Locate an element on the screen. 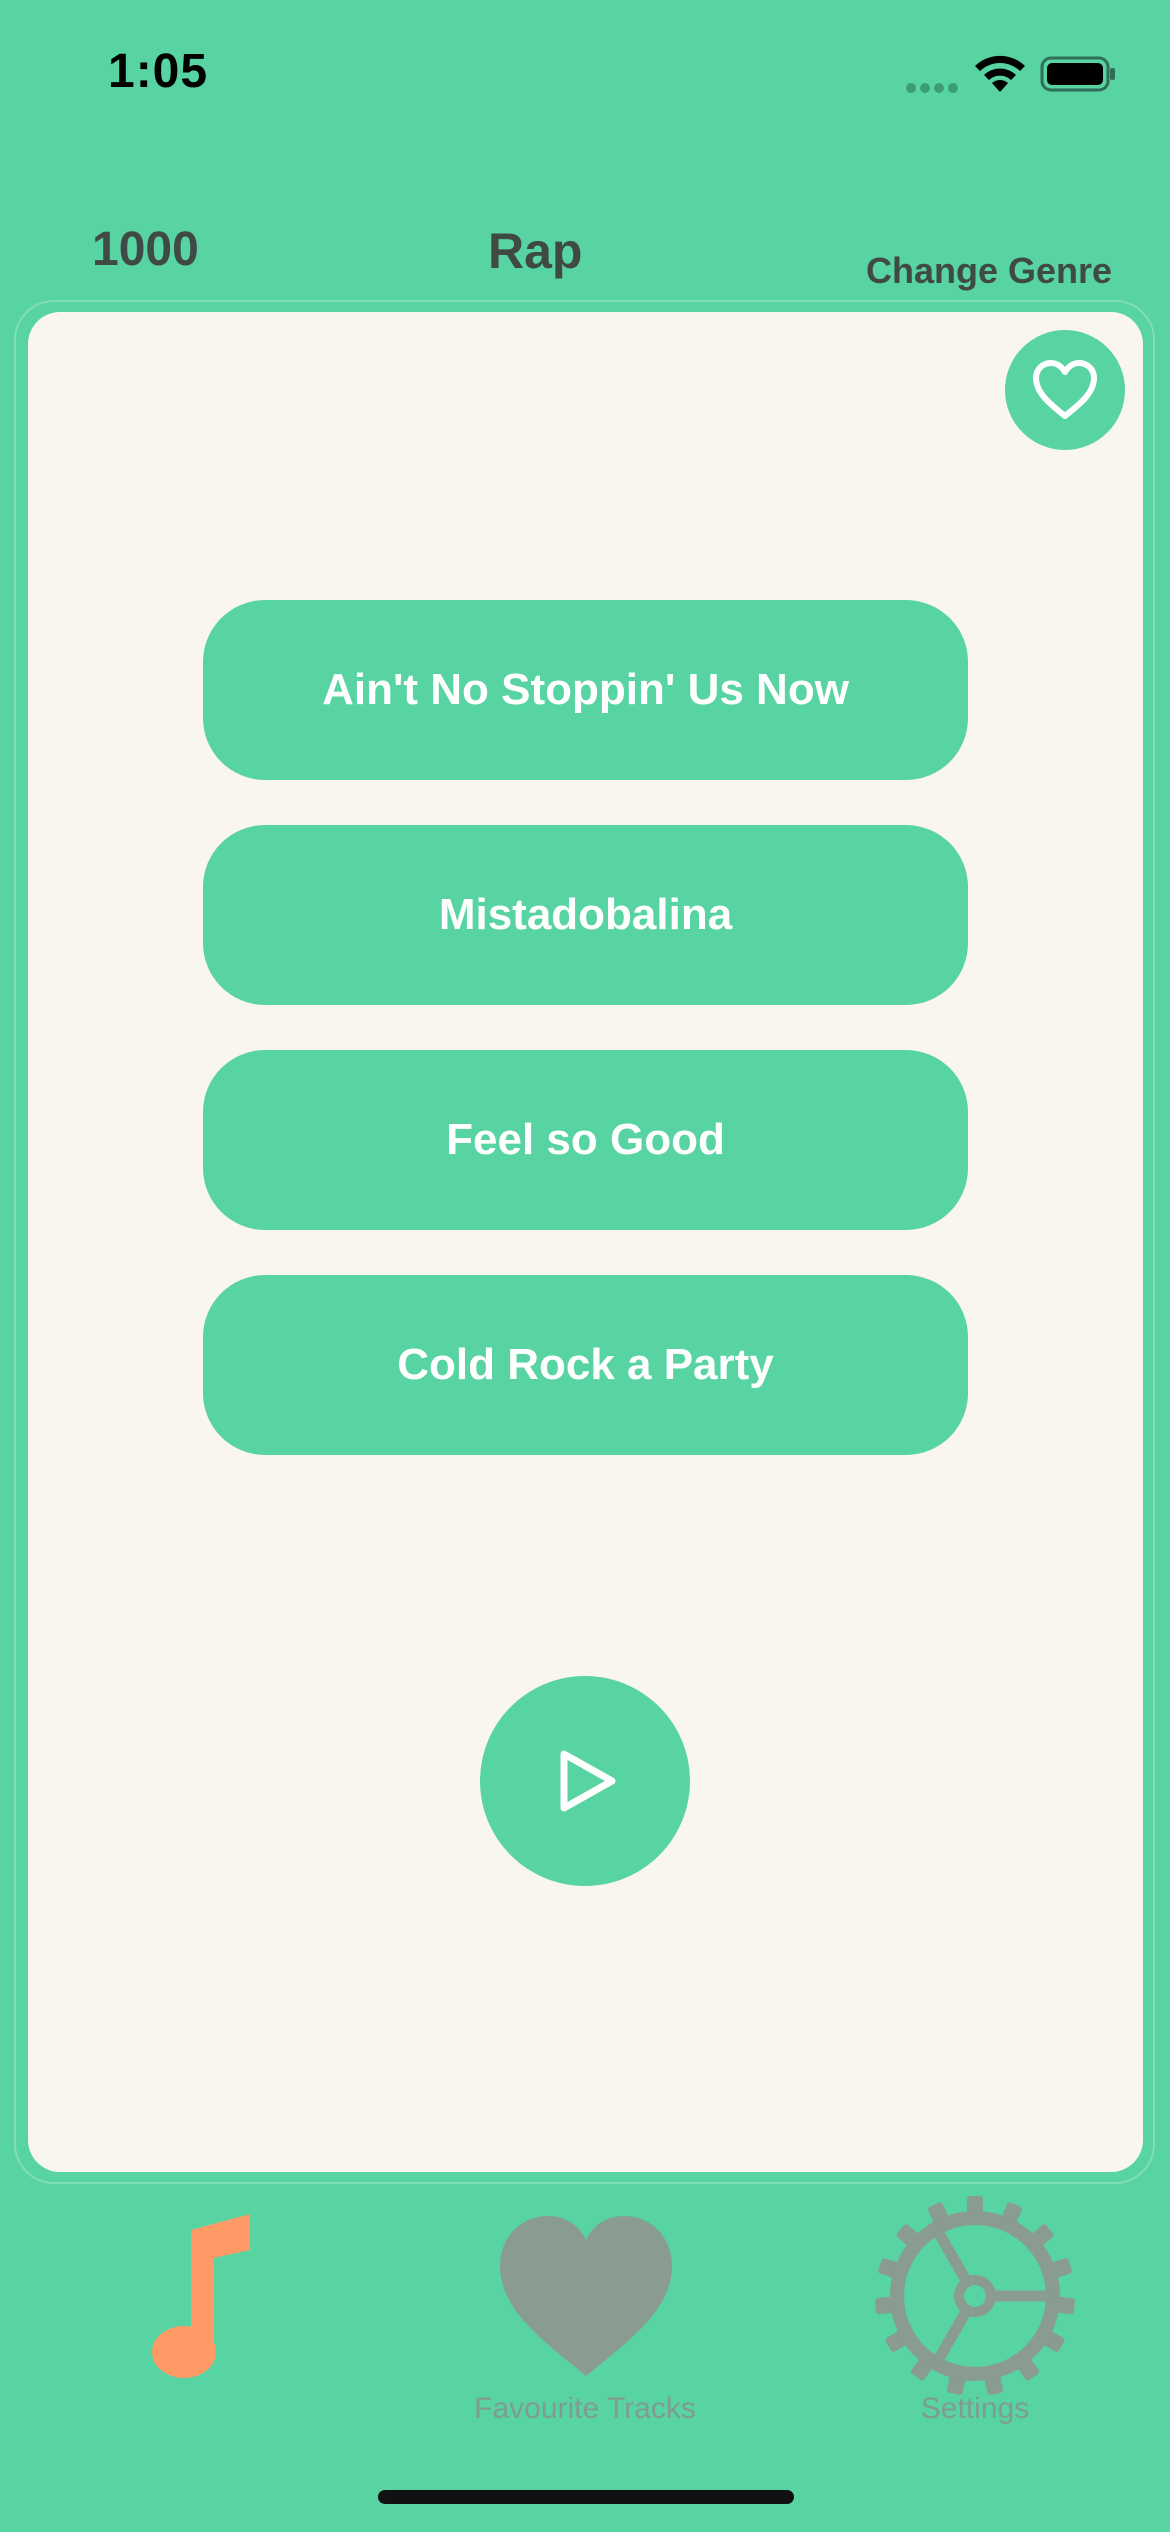 This screenshot has height=2532, width=1170. home-indicator is located at coordinates (586, 2497).